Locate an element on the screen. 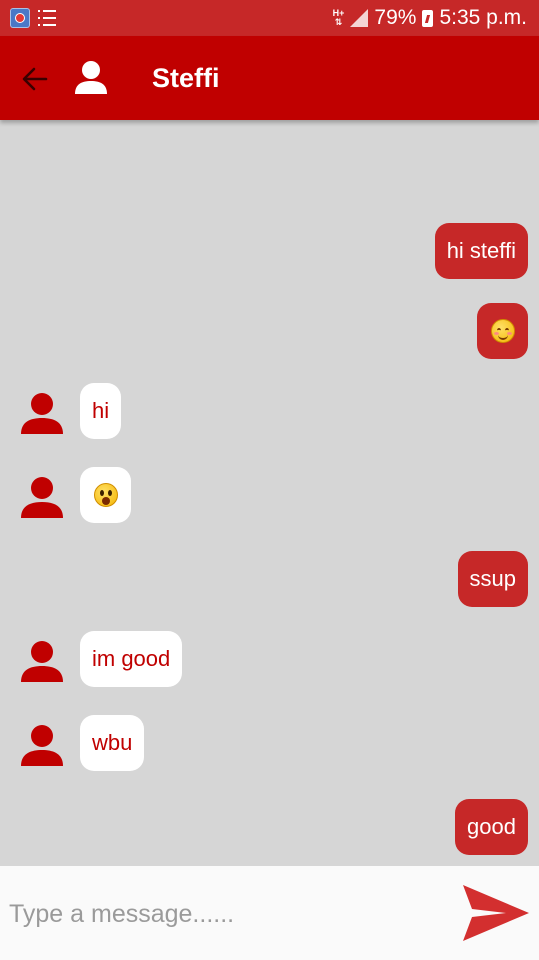 This screenshot has width=539, height=960. message-text: good is located at coordinates (491, 826).